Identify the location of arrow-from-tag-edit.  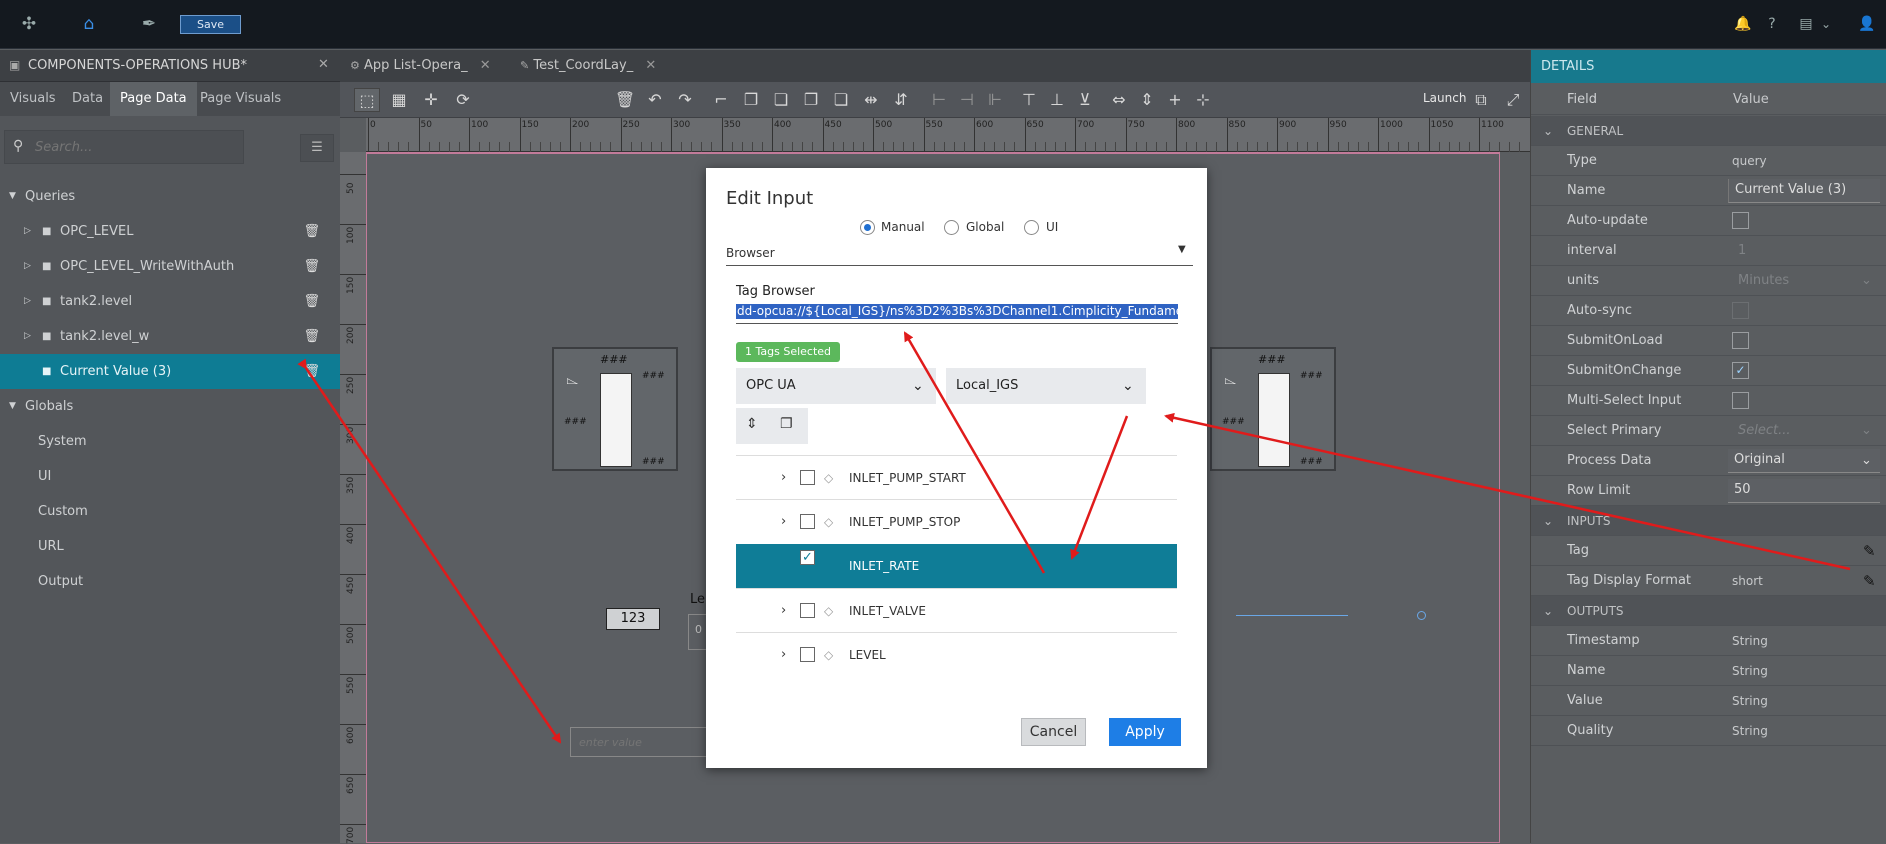
(1507, 491).